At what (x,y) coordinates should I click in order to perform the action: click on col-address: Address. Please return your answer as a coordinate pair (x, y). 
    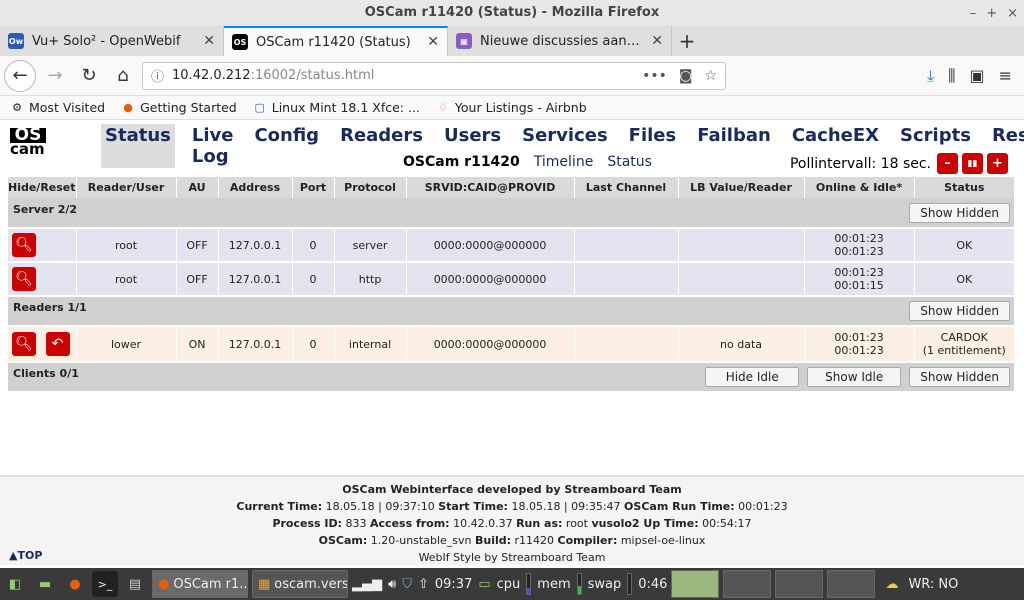
    Looking at the image, I should click on (255, 187).